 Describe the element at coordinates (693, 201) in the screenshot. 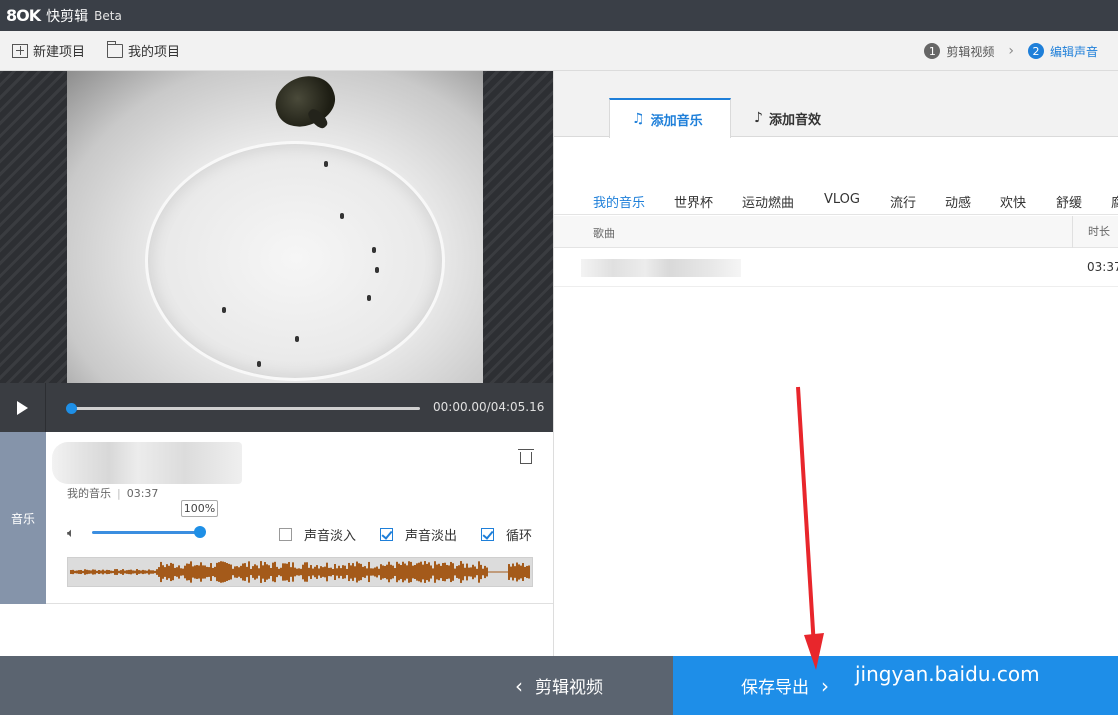

I see `category-world-cup: 世界杯` at that location.